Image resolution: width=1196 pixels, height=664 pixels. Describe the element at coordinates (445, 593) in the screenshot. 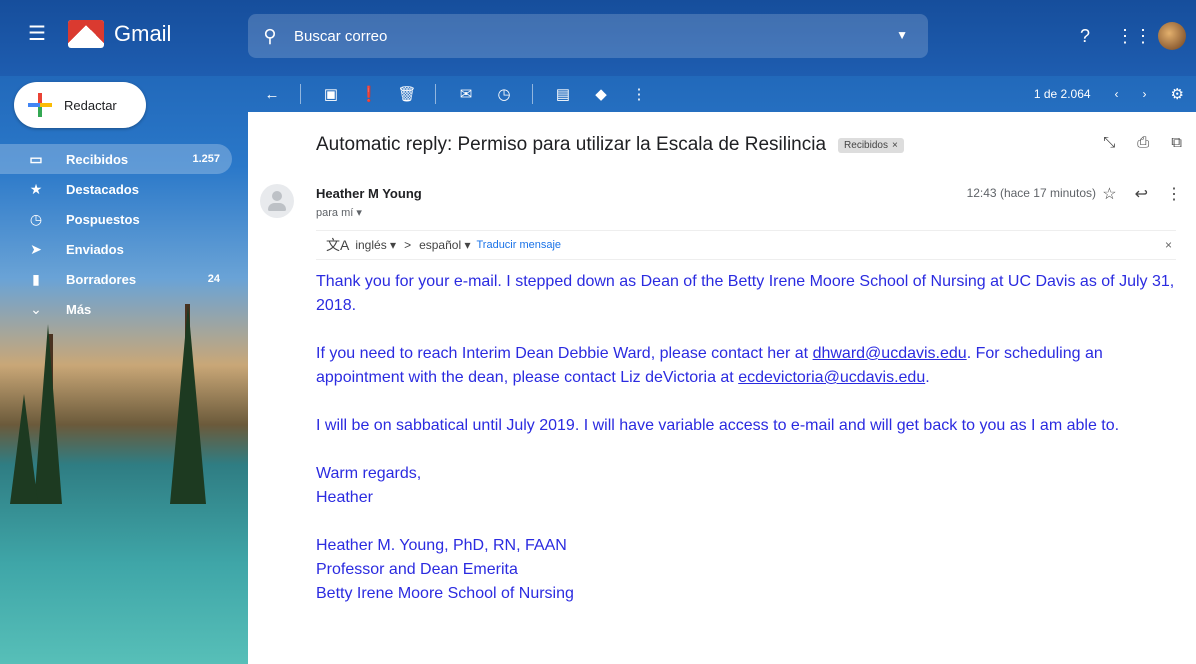

I see `signature-line: Betty Irene Moore School of Nursing` at that location.